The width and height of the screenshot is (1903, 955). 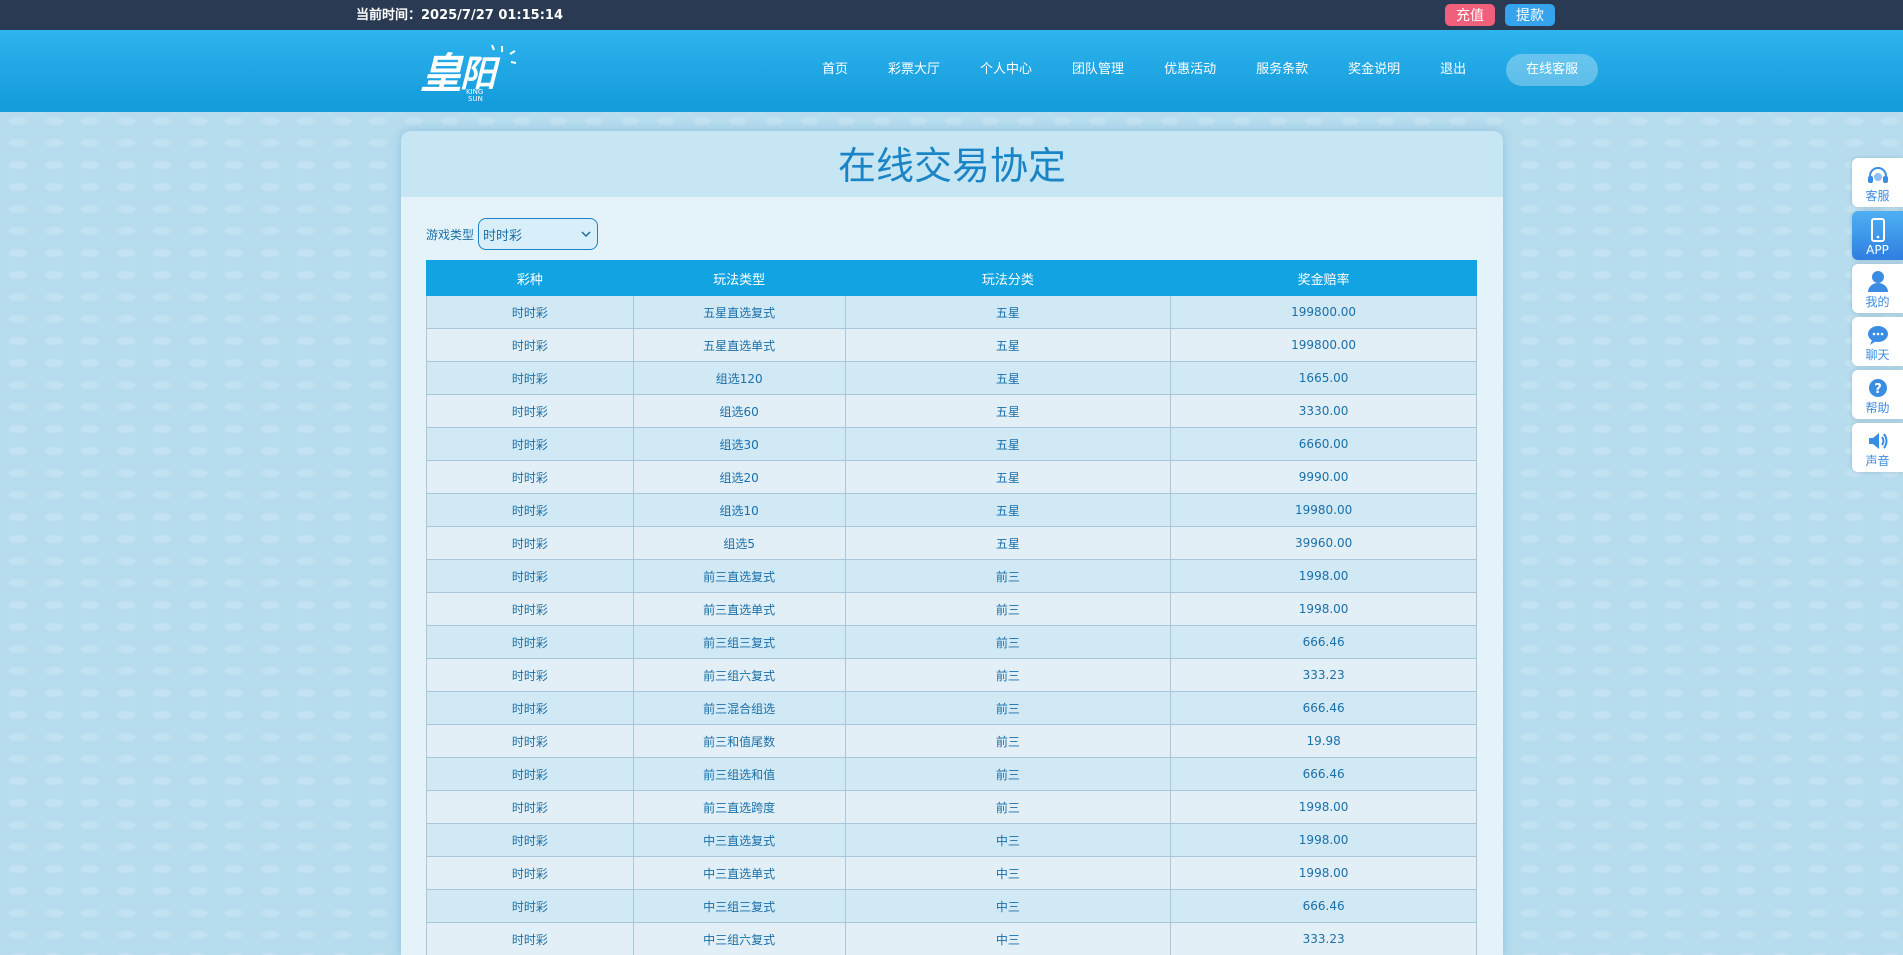 I want to click on cell-odds: 19980.00, so click(x=1323, y=510).